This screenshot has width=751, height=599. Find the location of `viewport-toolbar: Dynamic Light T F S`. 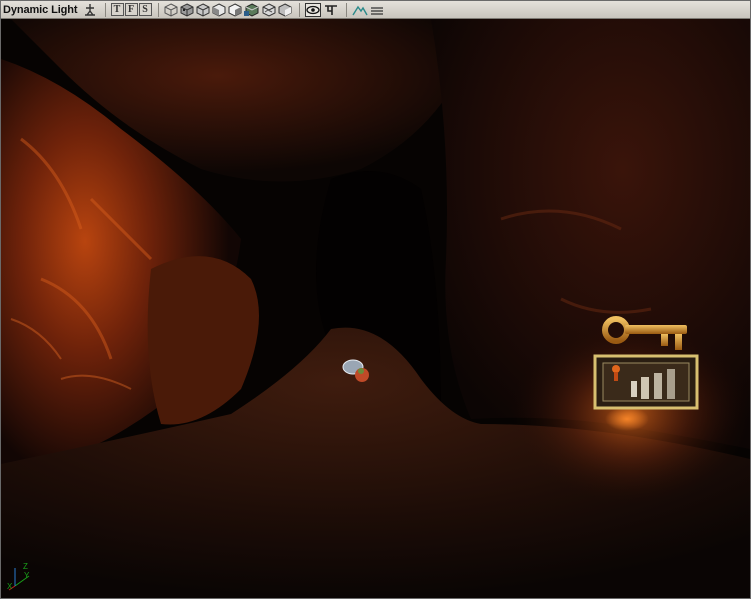

viewport-toolbar: Dynamic Light T F S is located at coordinates (375, 10).